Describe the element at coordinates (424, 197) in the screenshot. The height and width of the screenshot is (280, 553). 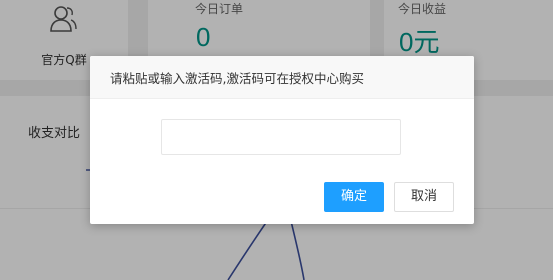
I see `cancel-button: 取消` at that location.